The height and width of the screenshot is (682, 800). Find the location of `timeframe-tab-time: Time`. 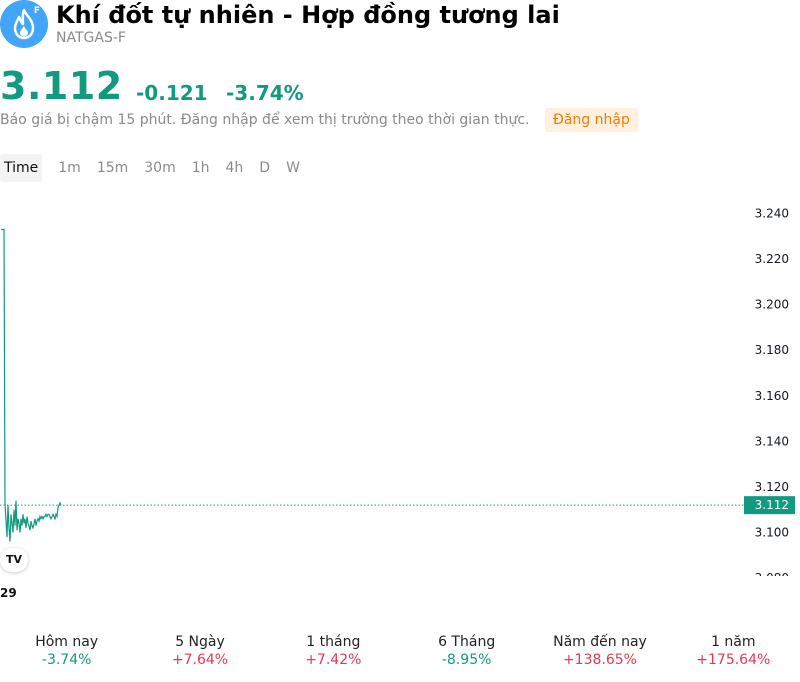

timeframe-tab-time: Time is located at coordinates (21, 168).